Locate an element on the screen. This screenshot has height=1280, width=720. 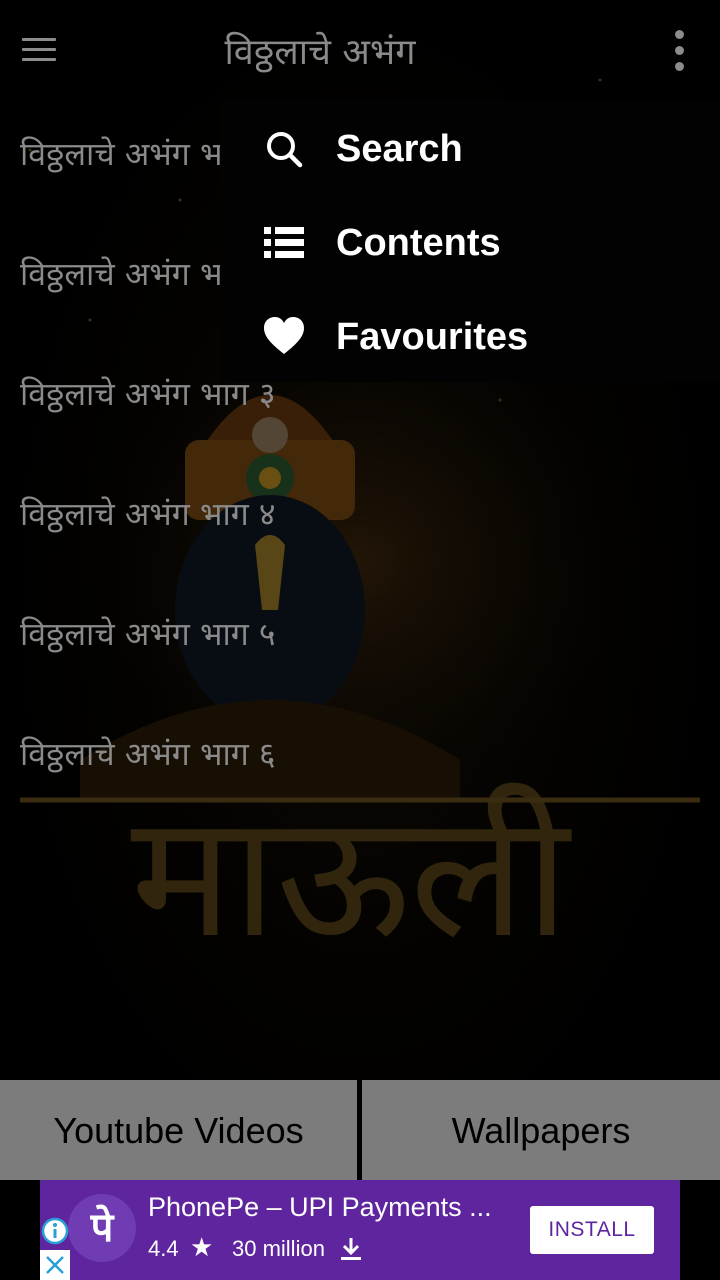
list-icon is located at coordinates (284, 242).